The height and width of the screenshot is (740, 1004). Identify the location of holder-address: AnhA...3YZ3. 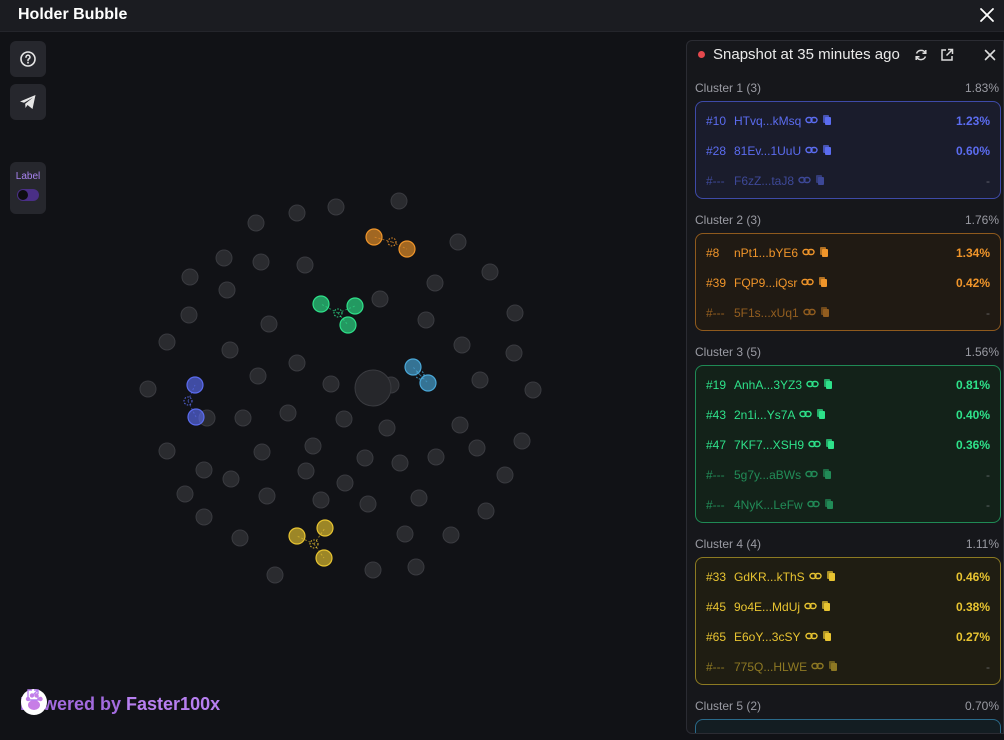
(768, 385).